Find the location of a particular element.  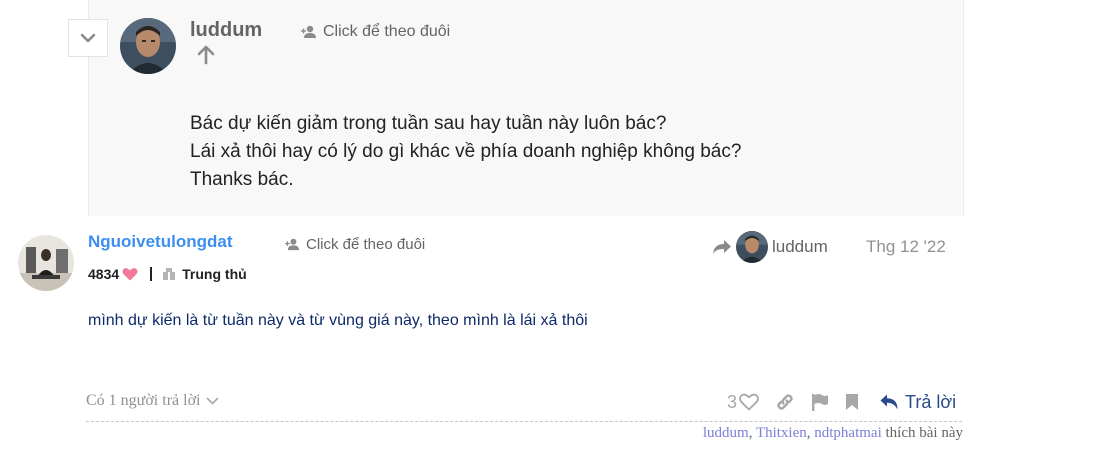

like-count: 3 is located at coordinates (732, 402).